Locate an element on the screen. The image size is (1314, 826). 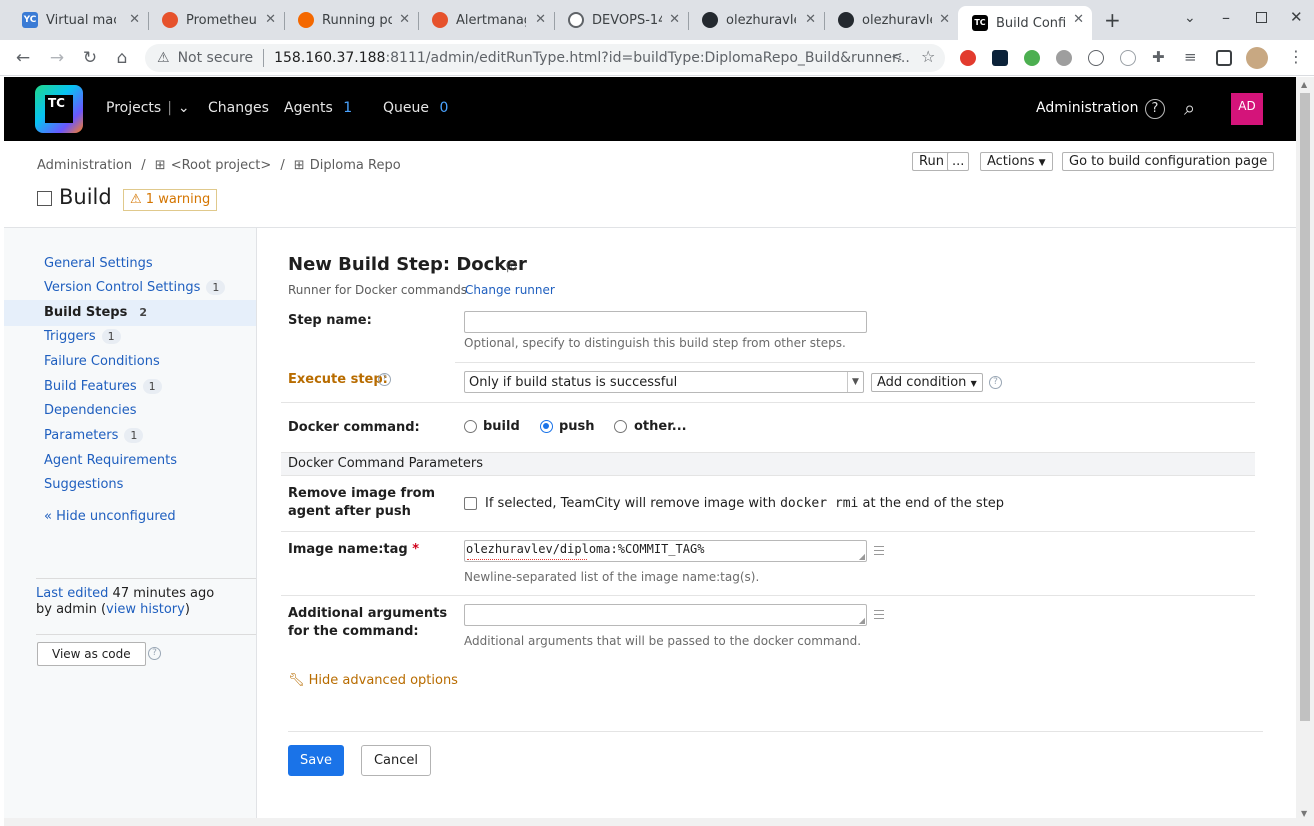
browser-tab: DEVOPS-14 ✕ is located at coordinates (621, 20).